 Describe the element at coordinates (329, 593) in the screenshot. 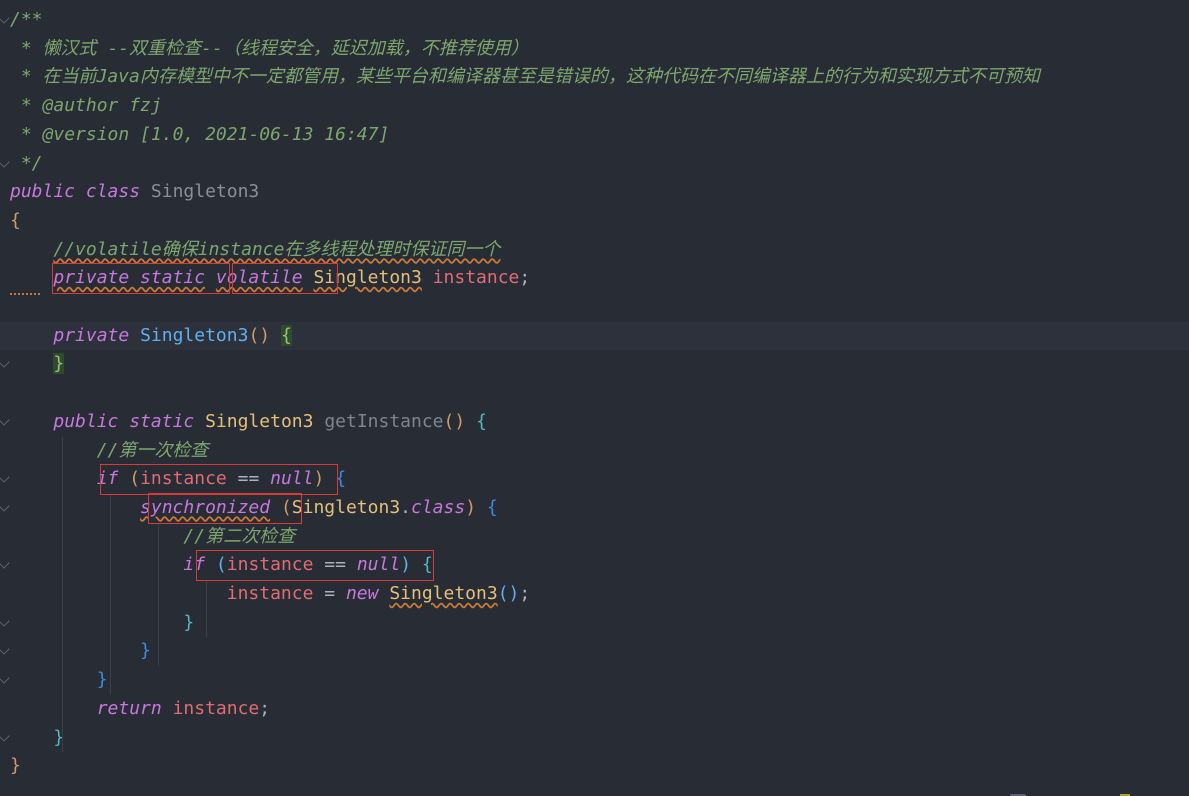

I see `code-token: =` at that location.